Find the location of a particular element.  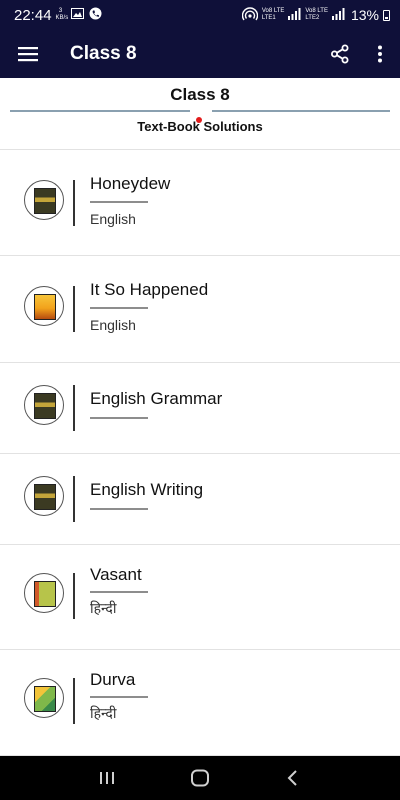

sim2-volte-label: Vo8 LTE is located at coordinates (316, 11).